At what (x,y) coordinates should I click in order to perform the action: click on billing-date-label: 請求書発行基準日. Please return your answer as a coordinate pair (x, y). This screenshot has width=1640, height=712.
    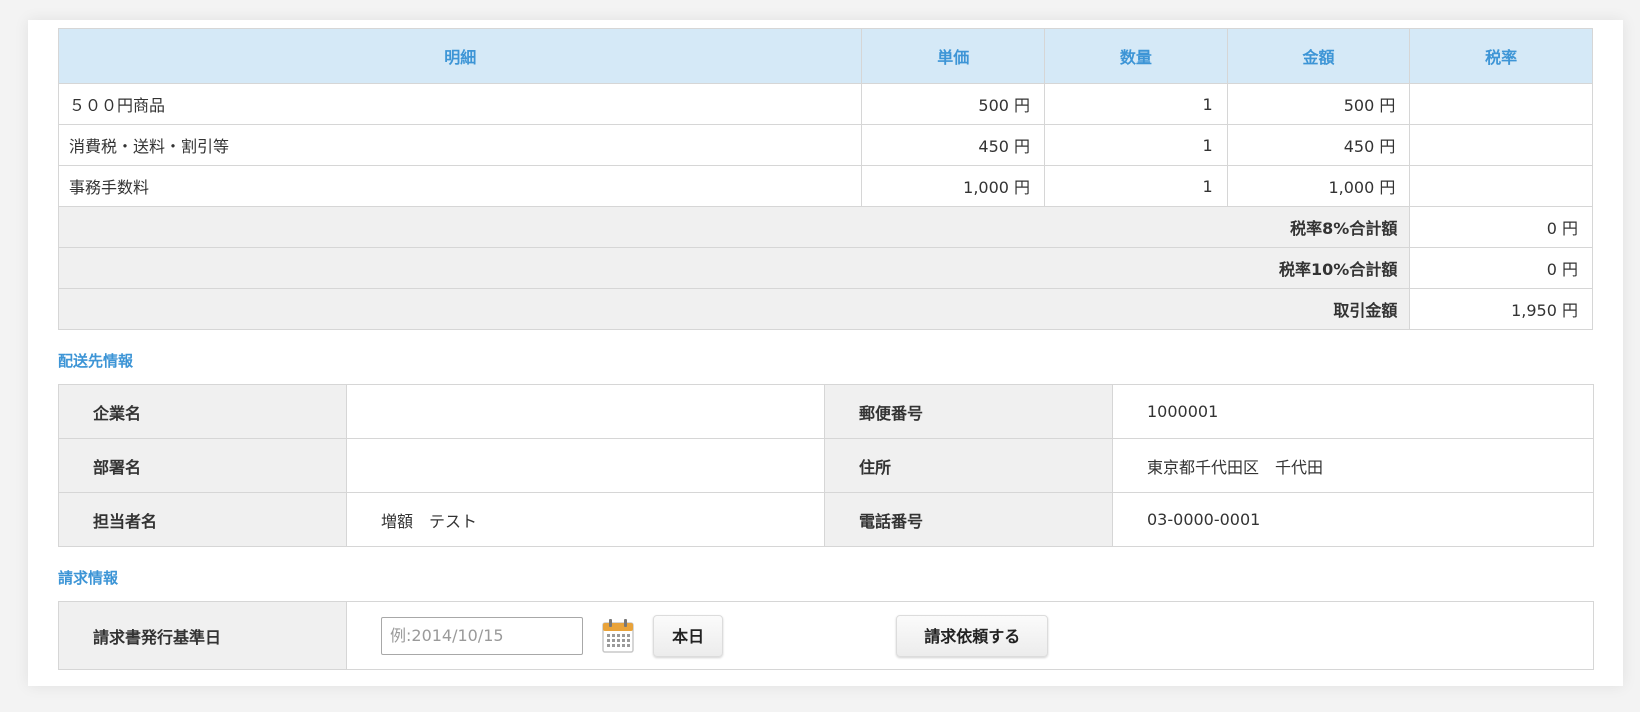
    Looking at the image, I should click on (202, 635).